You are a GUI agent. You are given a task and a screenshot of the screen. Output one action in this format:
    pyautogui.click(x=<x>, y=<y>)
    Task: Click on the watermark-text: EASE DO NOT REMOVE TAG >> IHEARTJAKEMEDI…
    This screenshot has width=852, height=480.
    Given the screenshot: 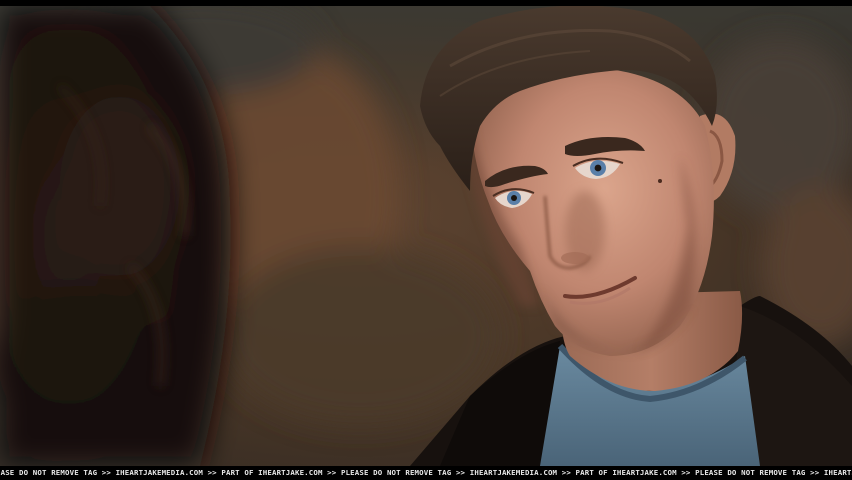 What is the action you would take?
    pyautogui.click(x=426, y=472)
    